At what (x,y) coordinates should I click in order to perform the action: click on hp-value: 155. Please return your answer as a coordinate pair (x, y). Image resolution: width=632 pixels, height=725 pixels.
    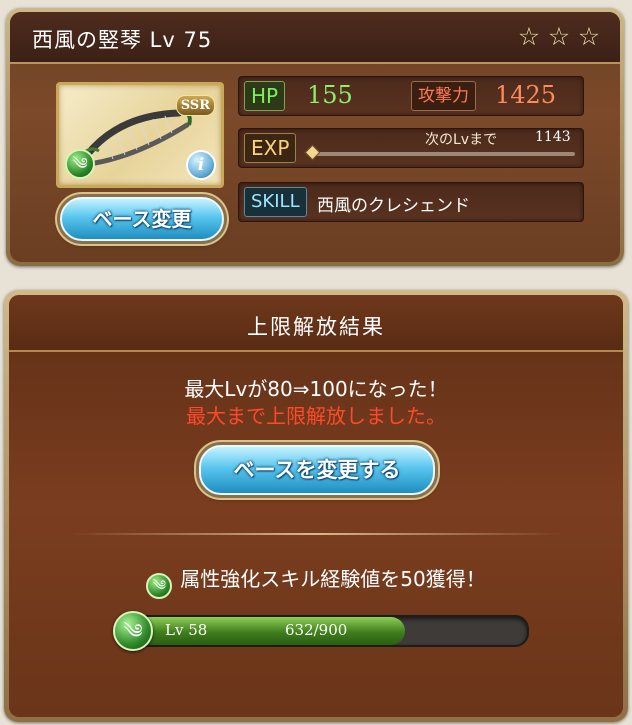
    Looking at the image, I should click on (330, 95).